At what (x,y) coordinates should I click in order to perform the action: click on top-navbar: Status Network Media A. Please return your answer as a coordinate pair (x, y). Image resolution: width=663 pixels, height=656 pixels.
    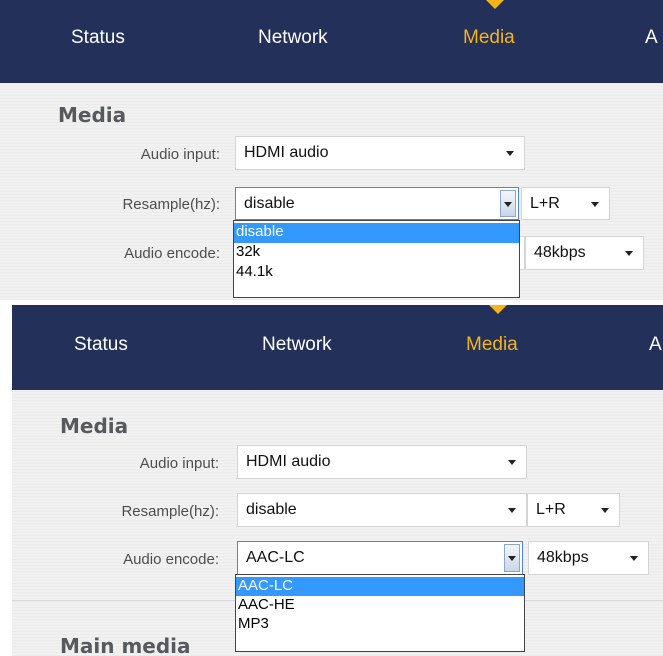
    Looking at the image, I should click on (331, 41).